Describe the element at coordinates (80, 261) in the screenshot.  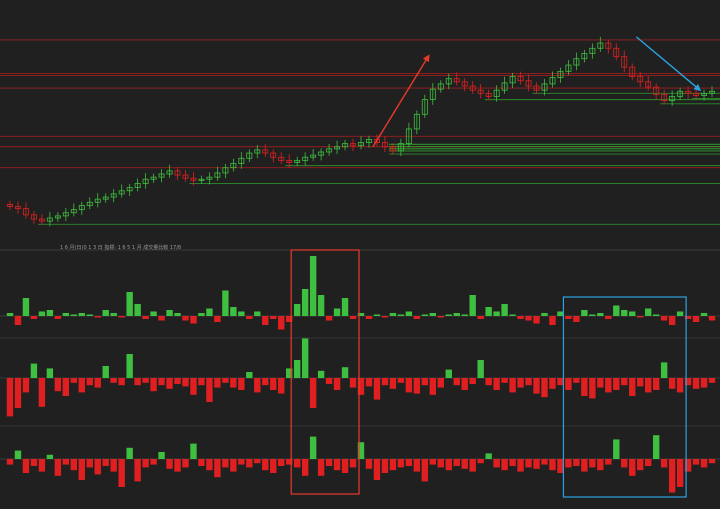
I see `panel-label-area` at that location.